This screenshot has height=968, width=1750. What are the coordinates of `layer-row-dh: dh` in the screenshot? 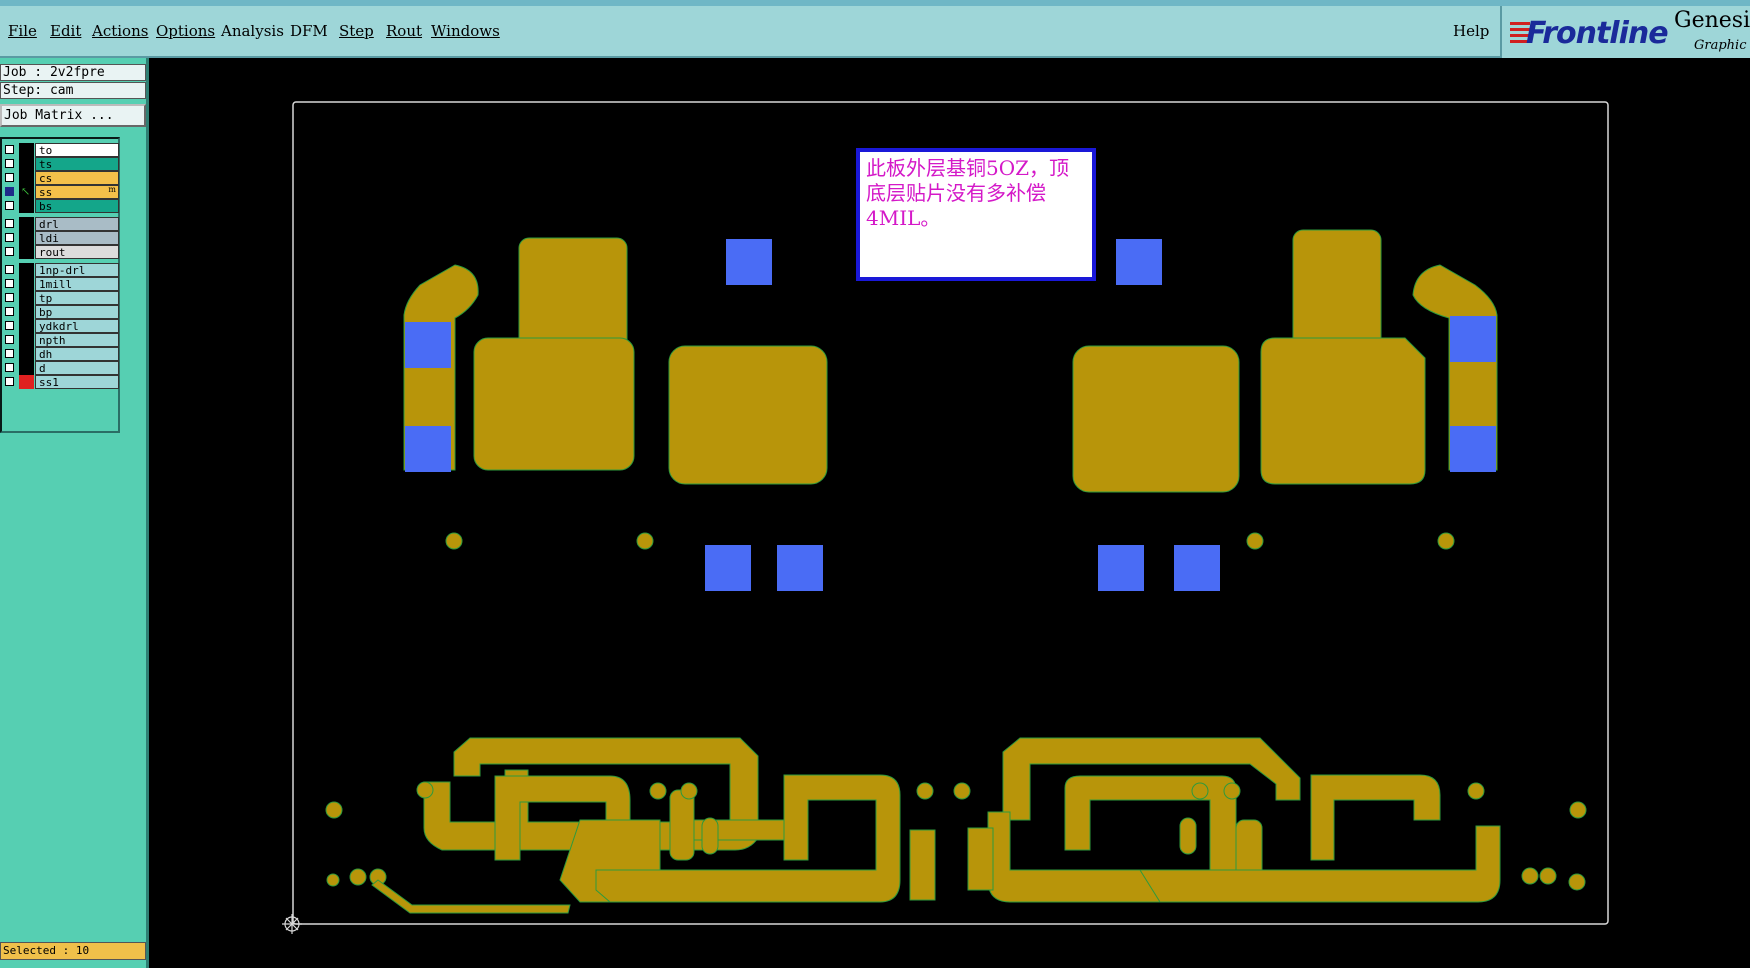 It's located at (60, 354).